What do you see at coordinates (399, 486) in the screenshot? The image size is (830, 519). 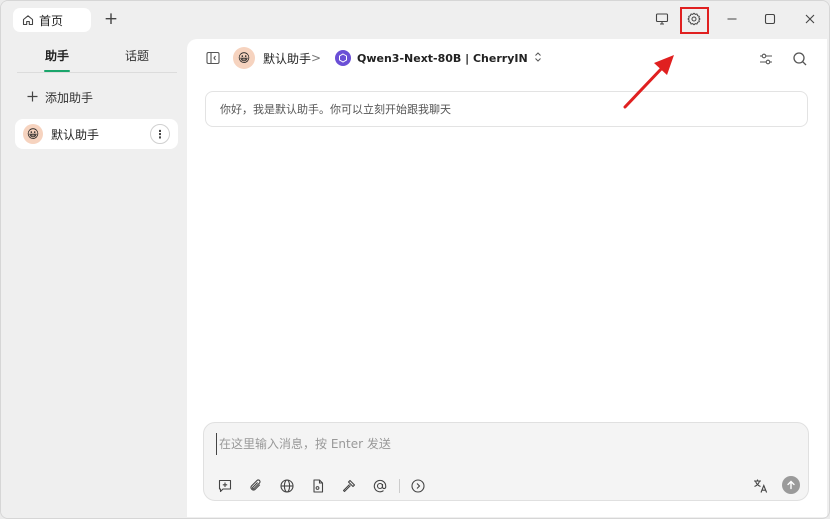 I see `toolbar-divider` at bounding box center [399, 486].